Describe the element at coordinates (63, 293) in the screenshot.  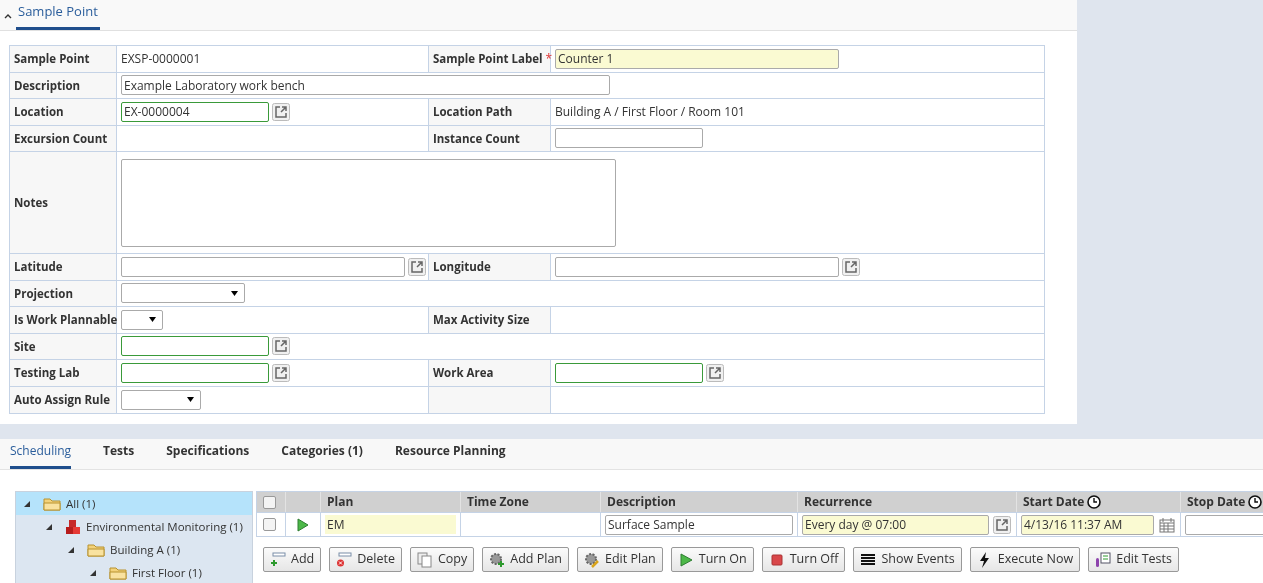
I see `label-cell: Projection` at that location.